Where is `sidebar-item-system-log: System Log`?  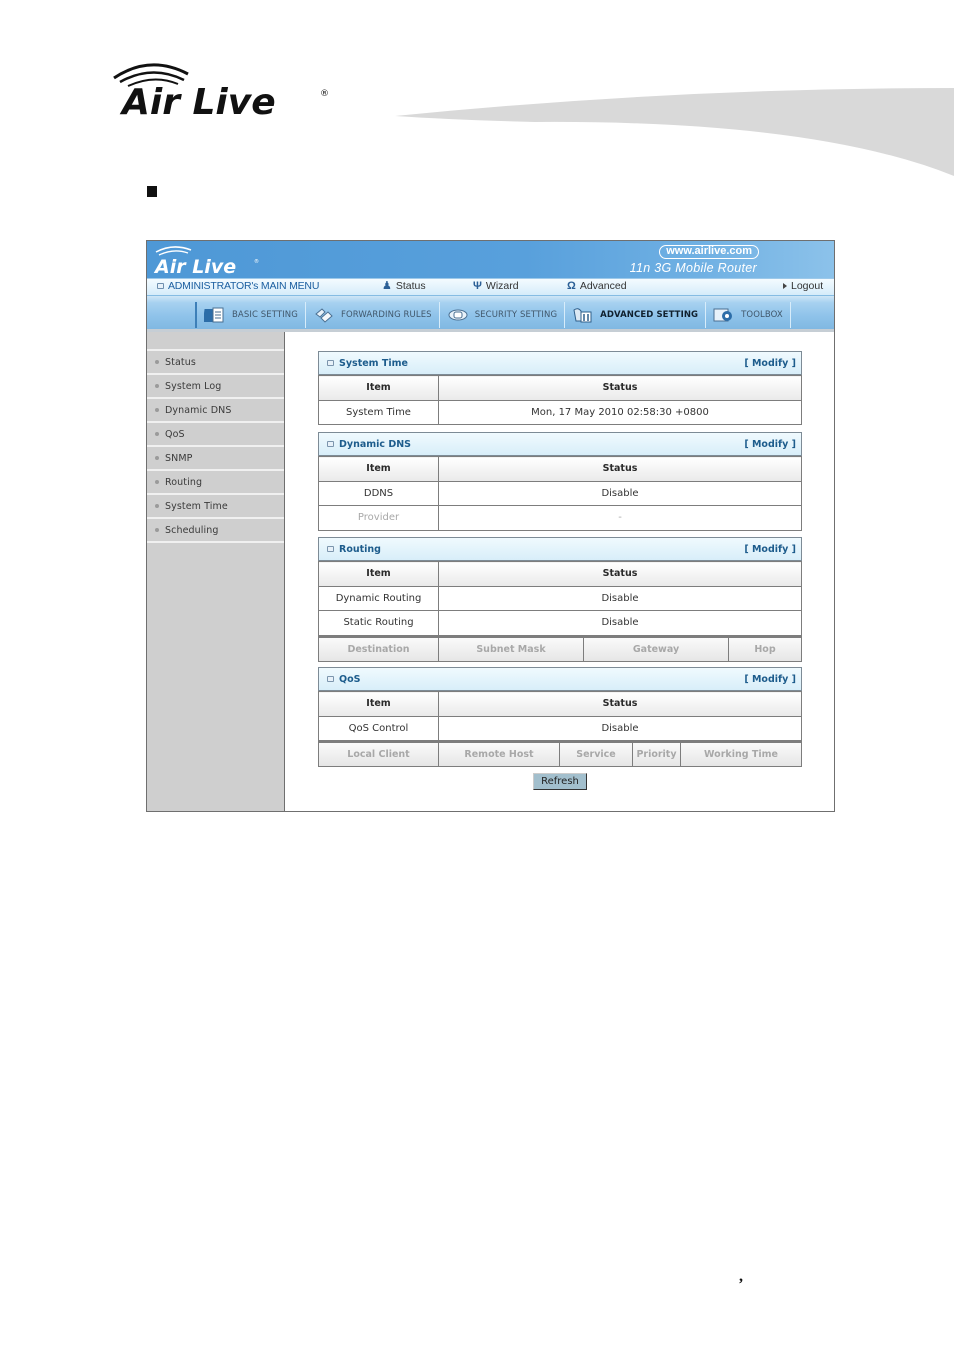
sidebar-item-system-log: System Log is located at coordinates (215, 385).